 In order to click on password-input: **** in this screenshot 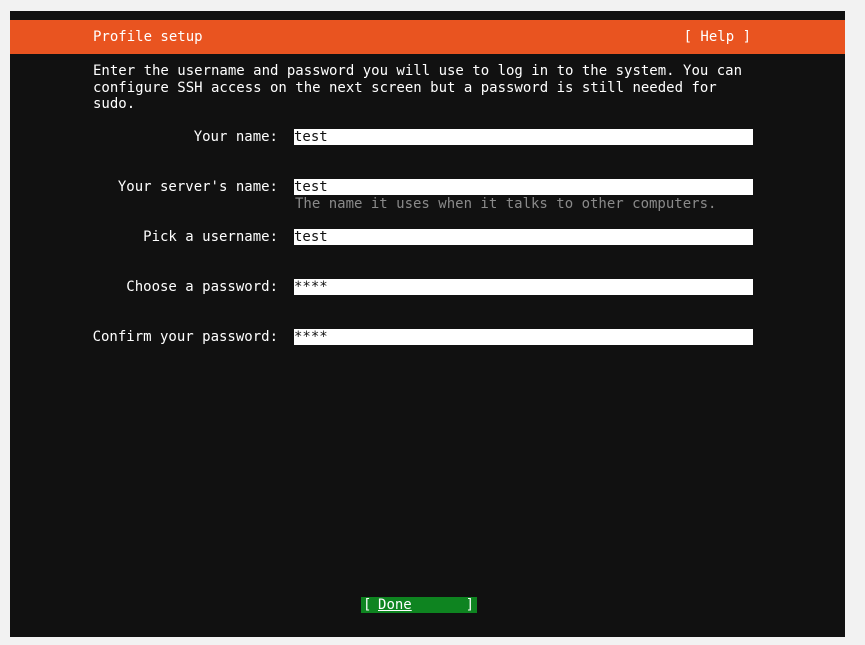, I will do `click(523, 287)`.